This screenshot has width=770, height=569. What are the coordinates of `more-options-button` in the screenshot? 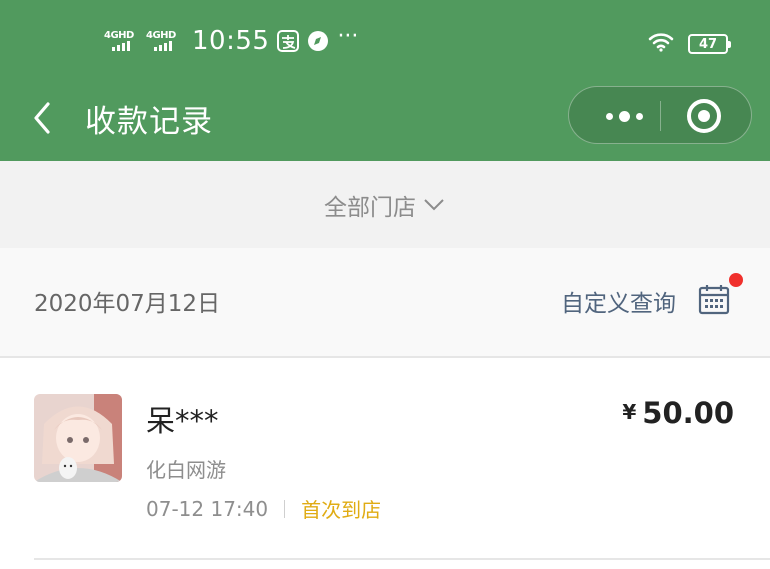 It's located at (624, 116).